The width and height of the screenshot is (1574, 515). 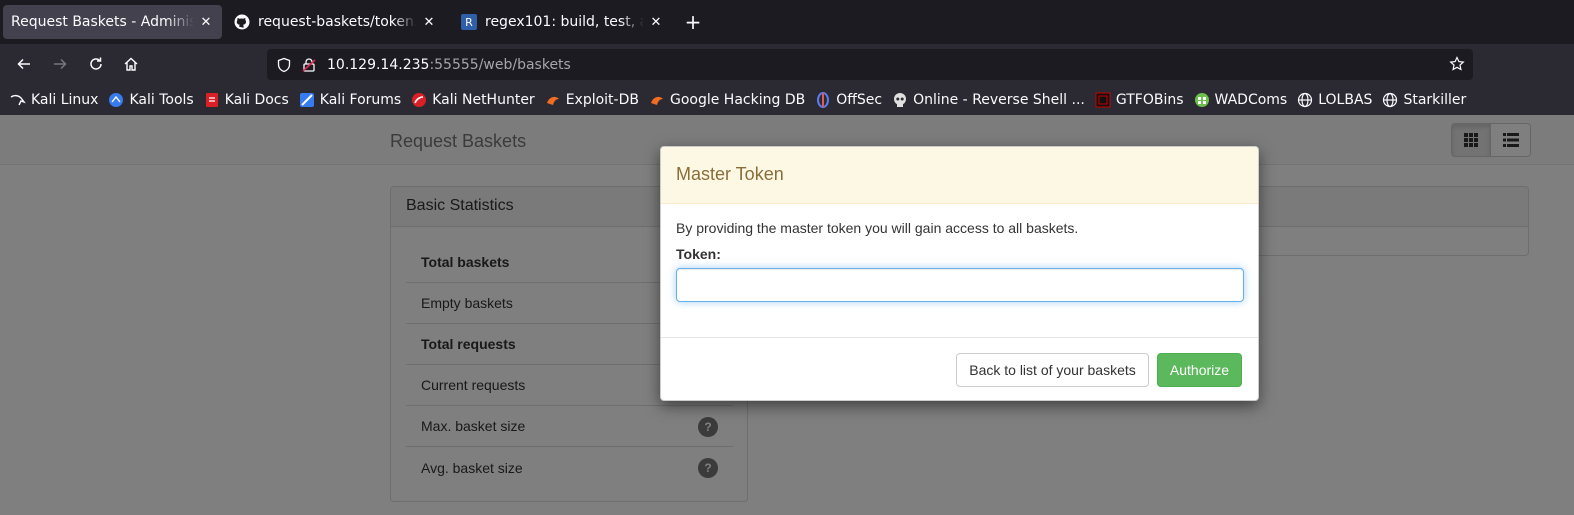 I want to click on bookmark-label: Kali Forums, so click(x=360, y=99).